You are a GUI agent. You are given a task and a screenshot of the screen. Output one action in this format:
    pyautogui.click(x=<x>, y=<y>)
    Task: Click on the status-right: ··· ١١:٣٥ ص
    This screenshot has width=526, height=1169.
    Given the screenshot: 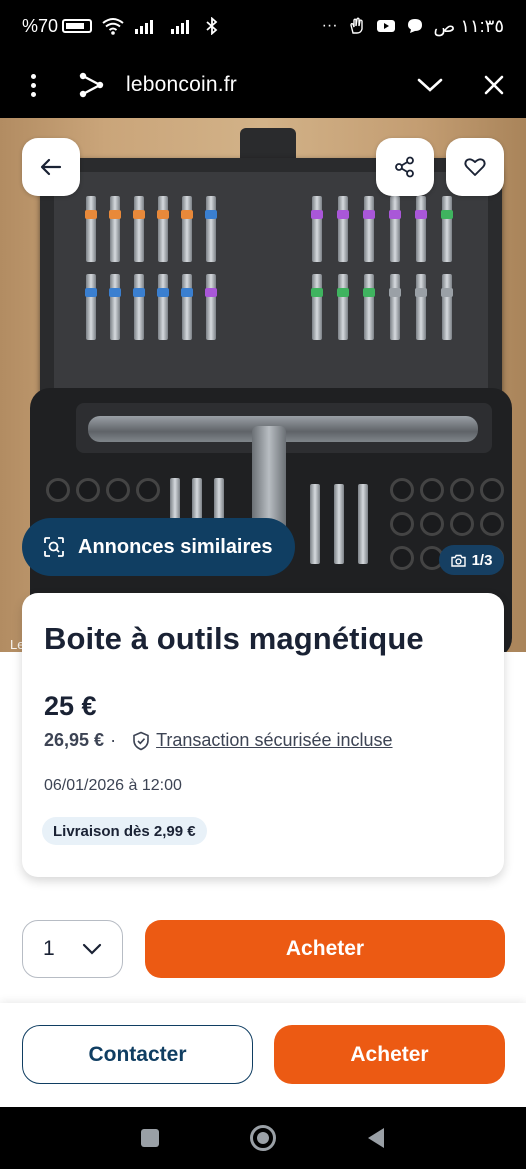 What is the action you would take?
    pyautogui.click(x=413, y=26)
    